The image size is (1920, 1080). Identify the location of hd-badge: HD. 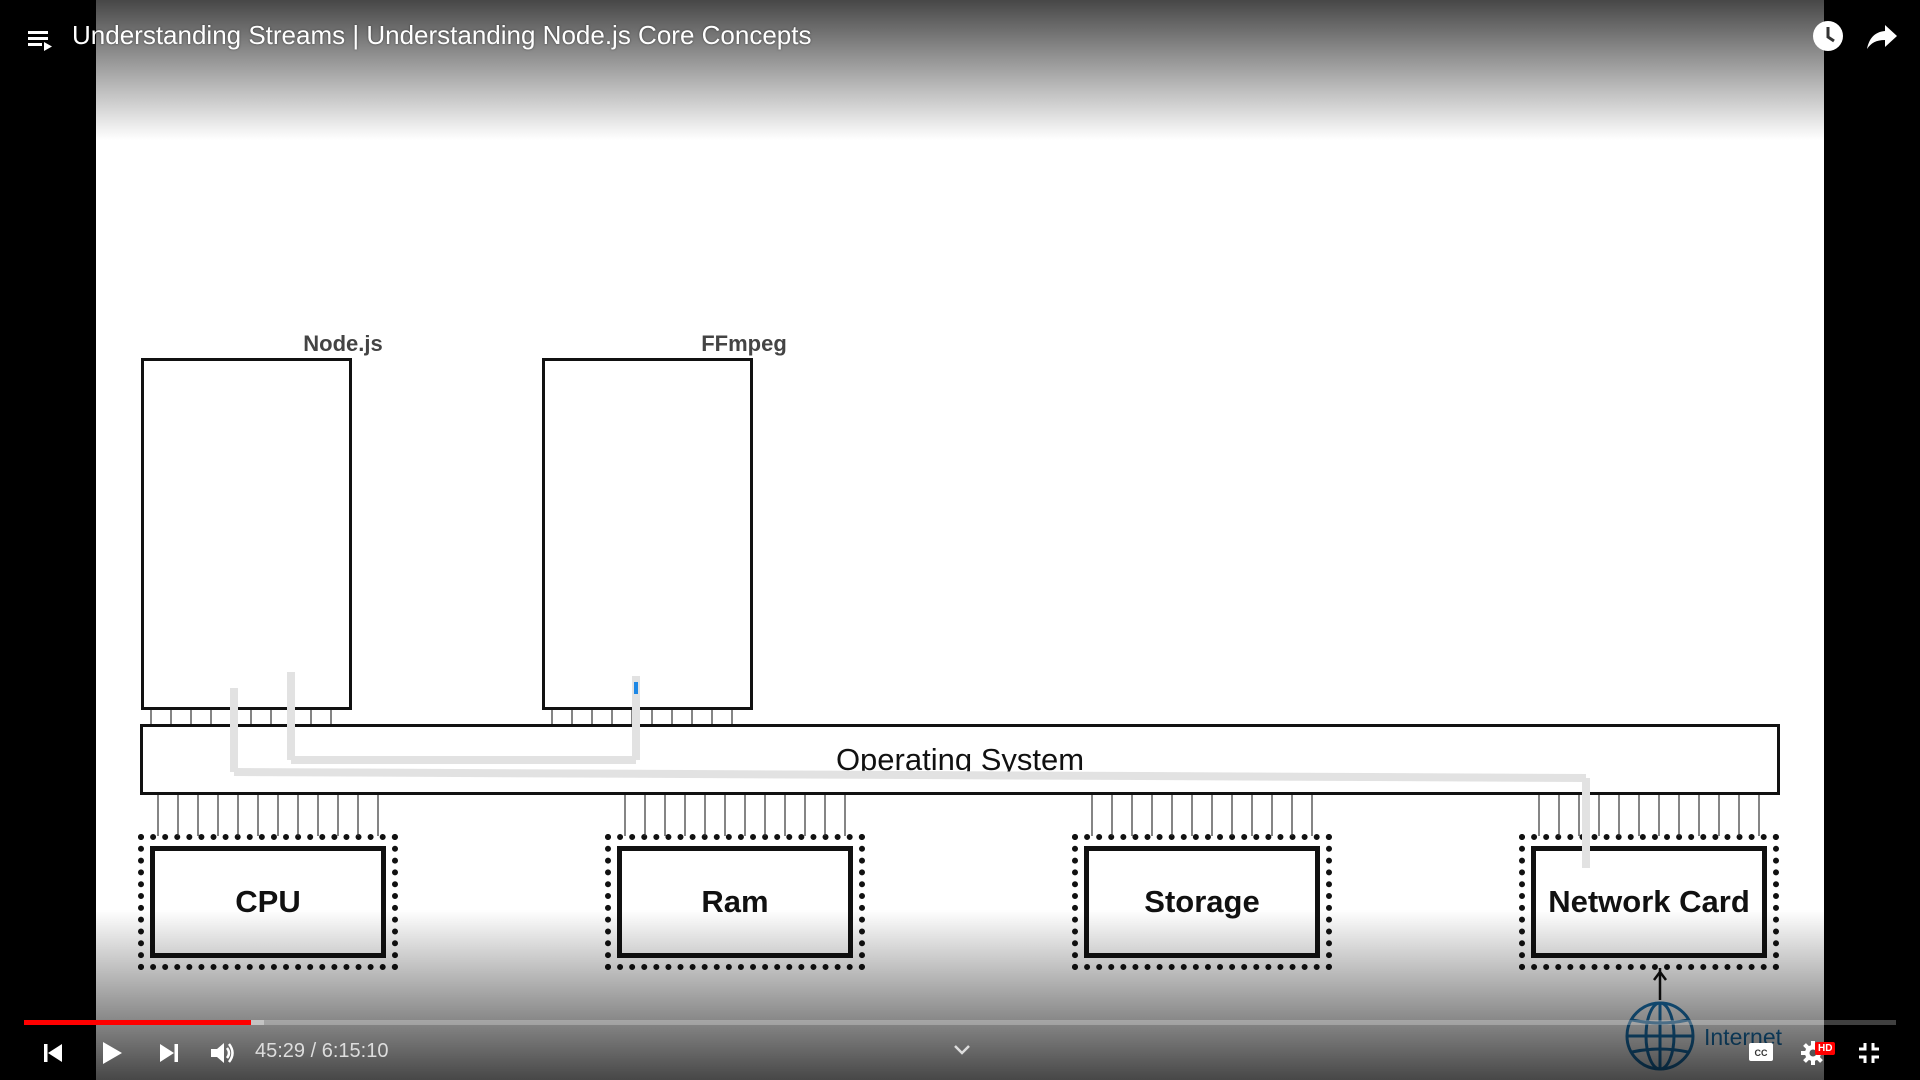
(1825, 1048).